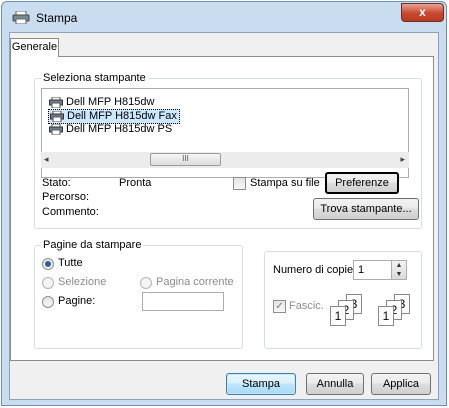 The width and height of the screenshot is (449, 408). Describe the element at coordinates (315, 270) in the screenshot. I see `copies-label: Numero di copie:` at that location.